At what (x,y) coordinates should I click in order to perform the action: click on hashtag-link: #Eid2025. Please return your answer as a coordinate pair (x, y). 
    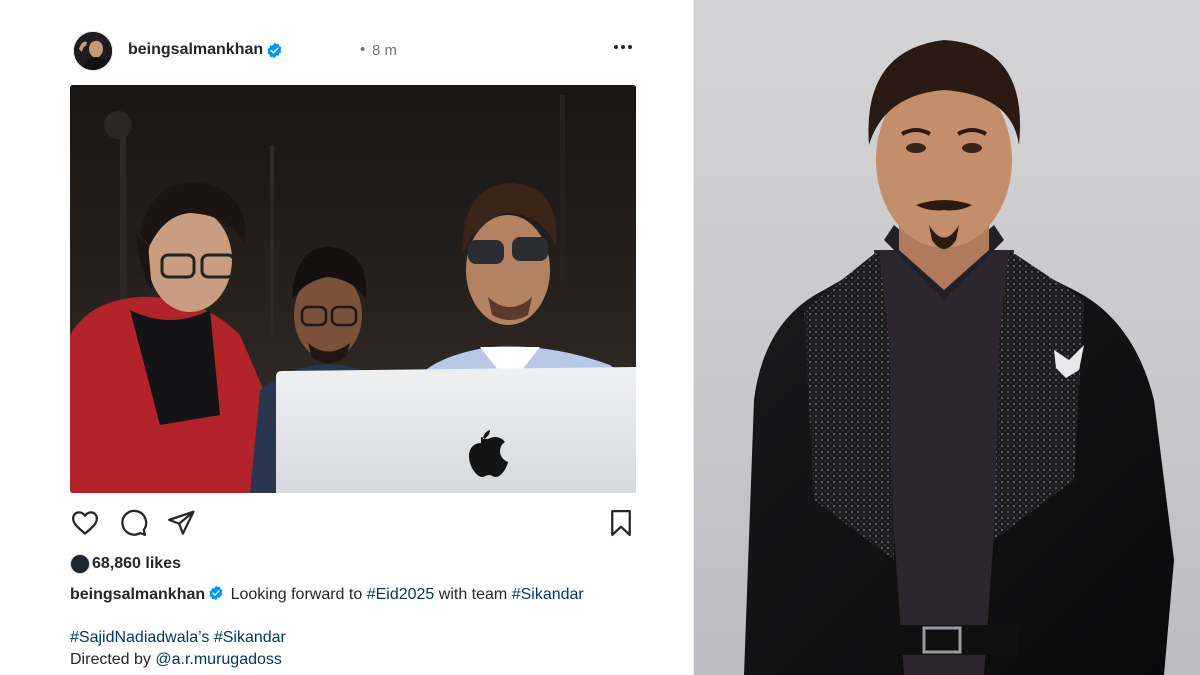
    Looking at the image, I should click on (401, 594).